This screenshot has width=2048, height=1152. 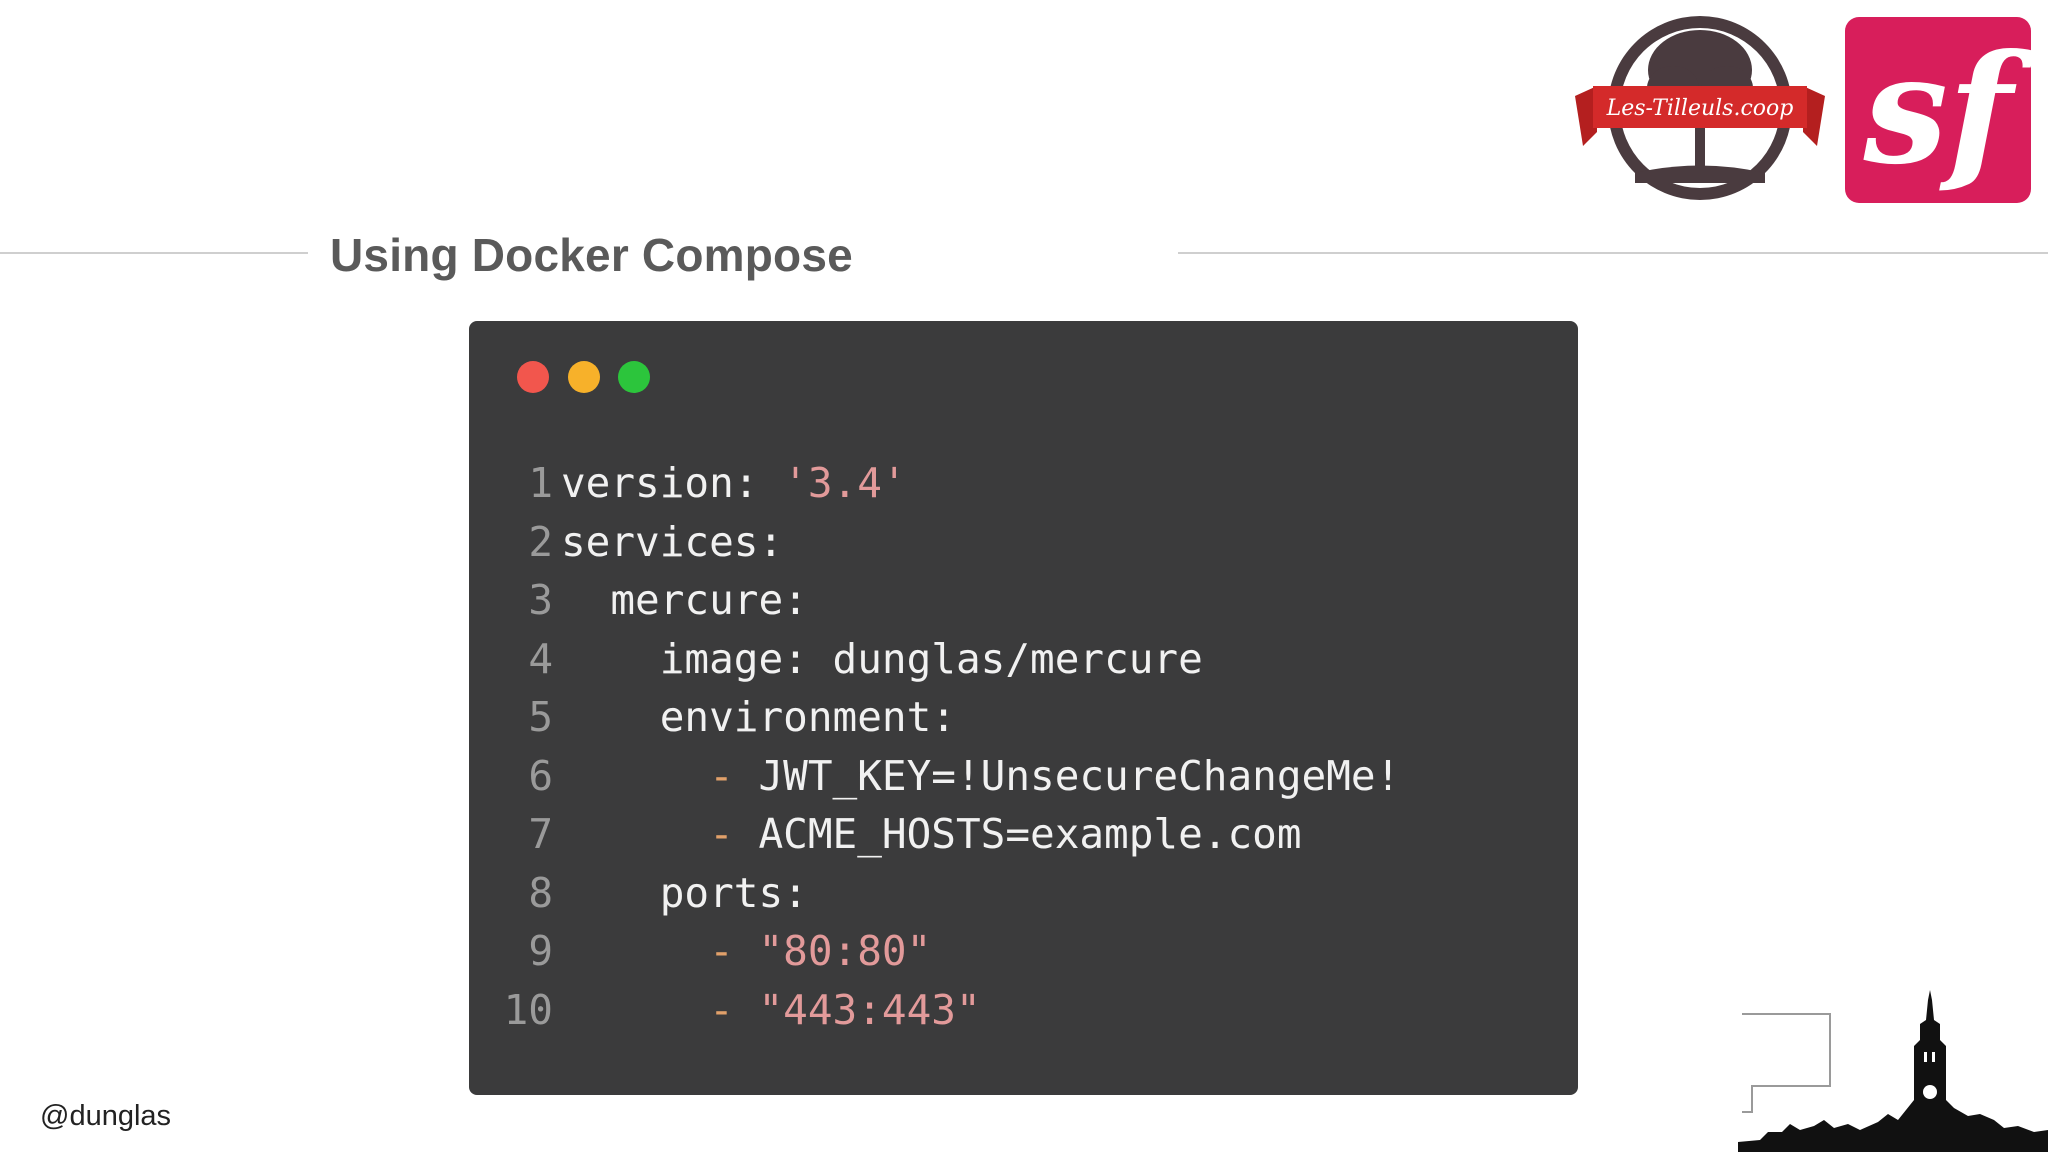 I want to click on title-divider-right, so click(x=1613, y=253).